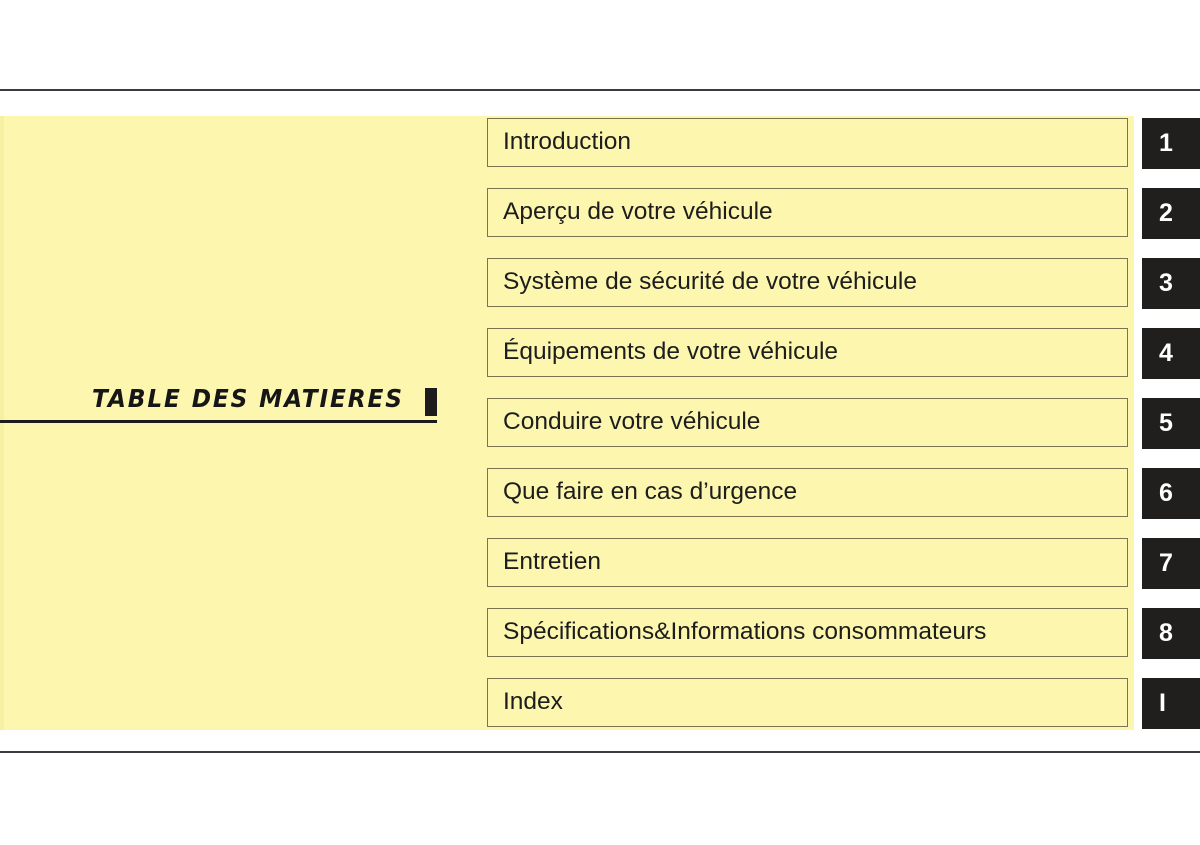  I want to click on chapter-tab: 4, so click(1171, 353).